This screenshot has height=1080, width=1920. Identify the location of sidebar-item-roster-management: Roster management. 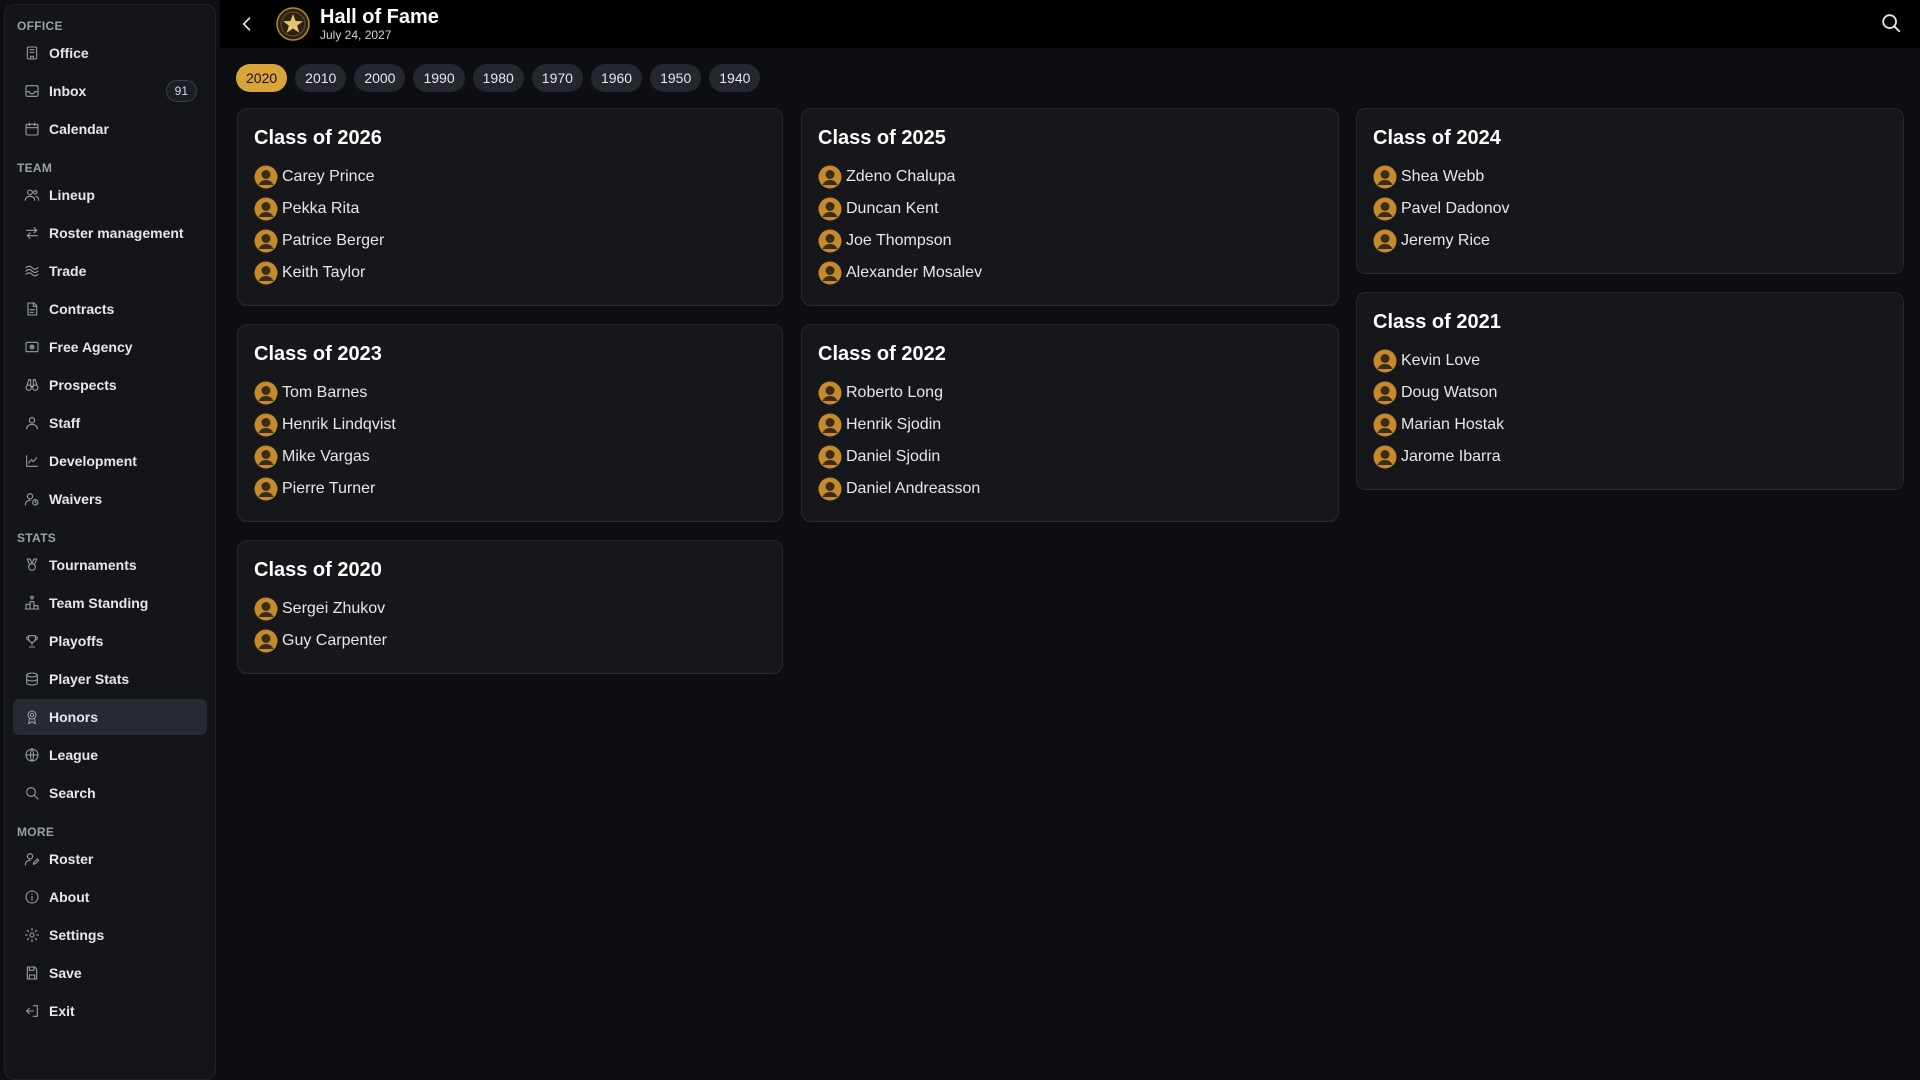
(110, 233).